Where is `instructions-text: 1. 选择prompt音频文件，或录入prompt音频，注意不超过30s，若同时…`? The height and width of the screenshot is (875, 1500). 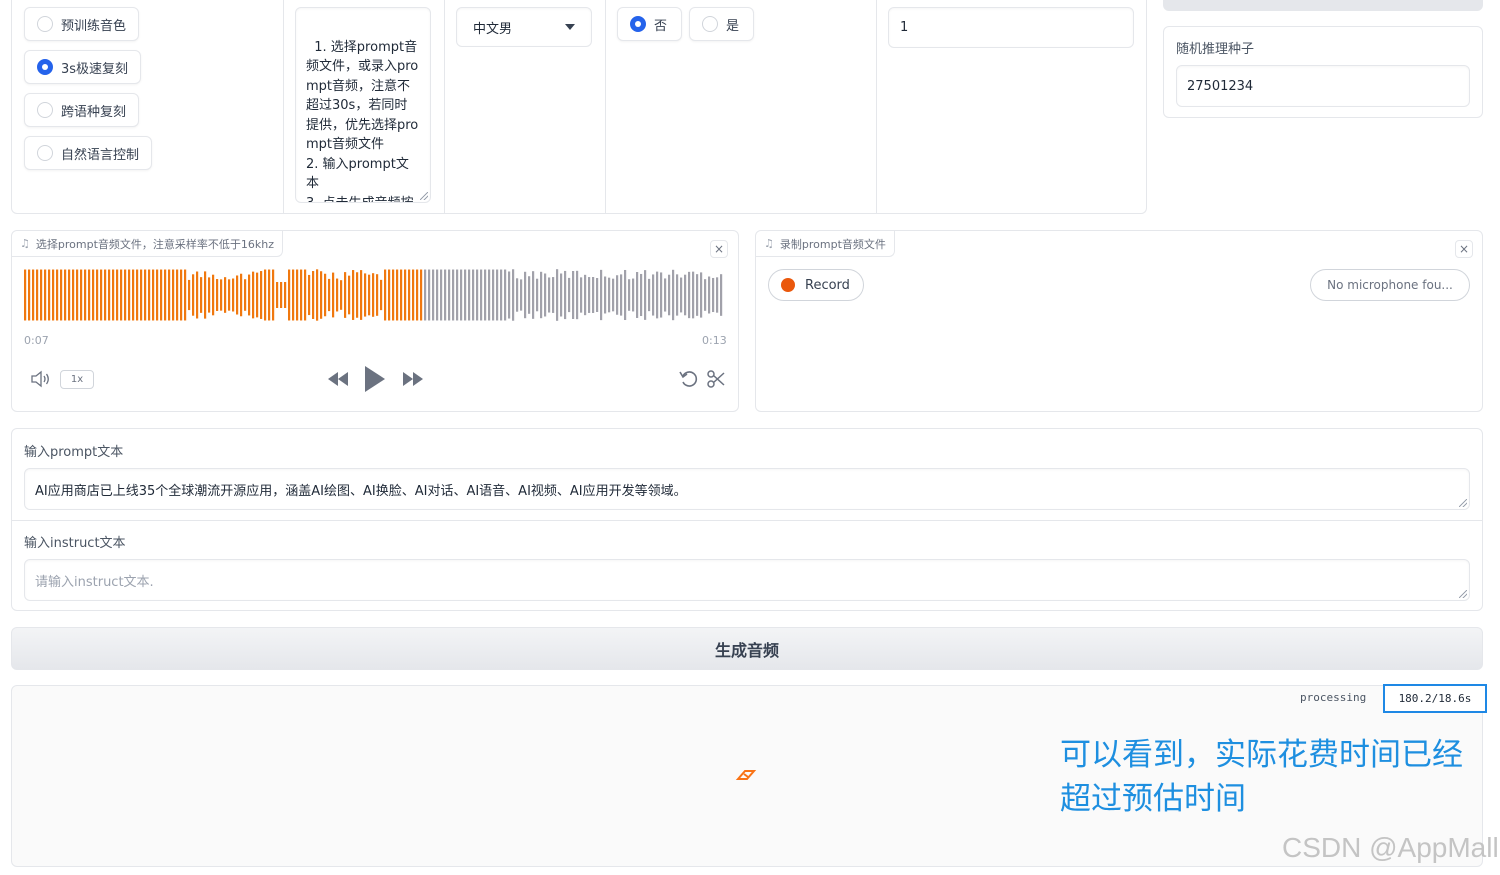
instructions-text: 1. 选择prompt音频文件，或录入prompt音频，注意不超过30s，若同时… is located at coordinates (362, 121).